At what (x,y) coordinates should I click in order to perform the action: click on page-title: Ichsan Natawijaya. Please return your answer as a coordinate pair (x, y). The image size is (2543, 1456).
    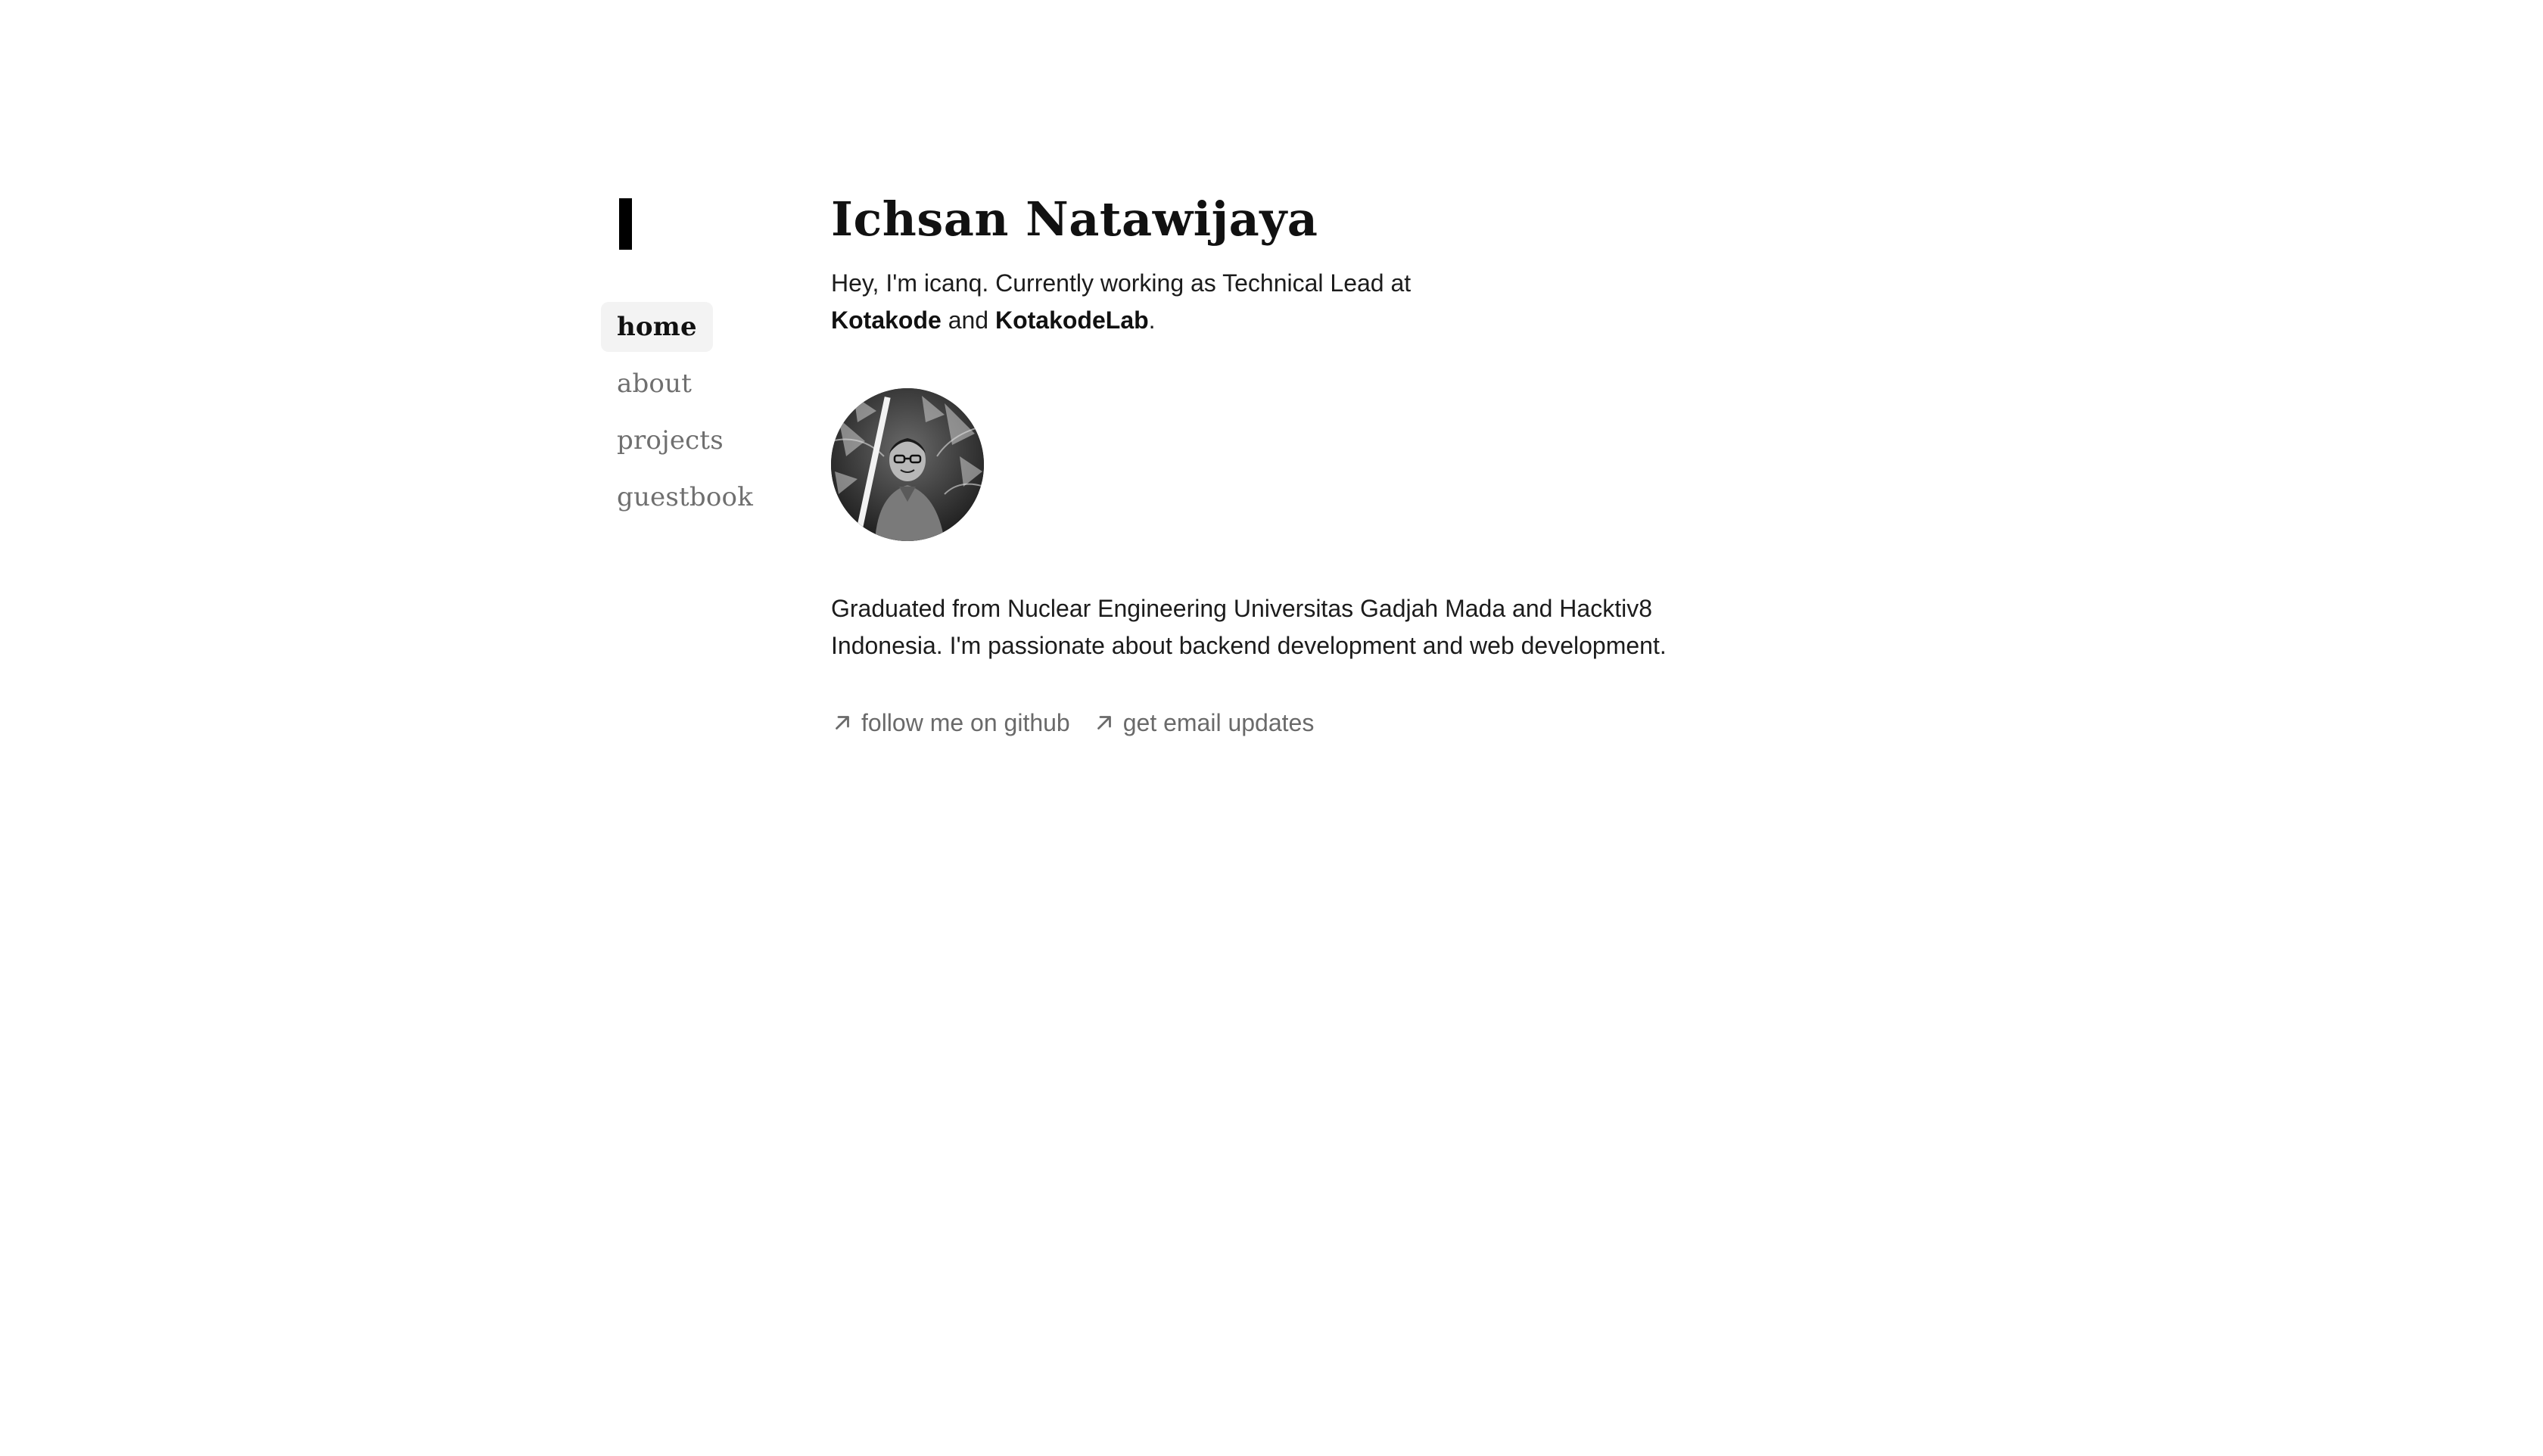
    Looking at the image, I should click on (1074, 219).